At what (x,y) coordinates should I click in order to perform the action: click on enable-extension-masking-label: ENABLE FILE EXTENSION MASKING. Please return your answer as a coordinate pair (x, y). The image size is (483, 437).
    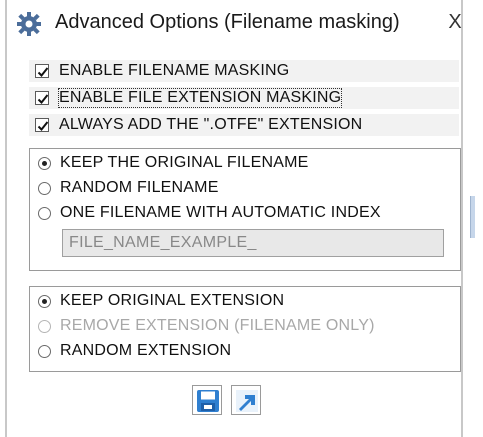
    Looking at the image, I should click on (200, 98).